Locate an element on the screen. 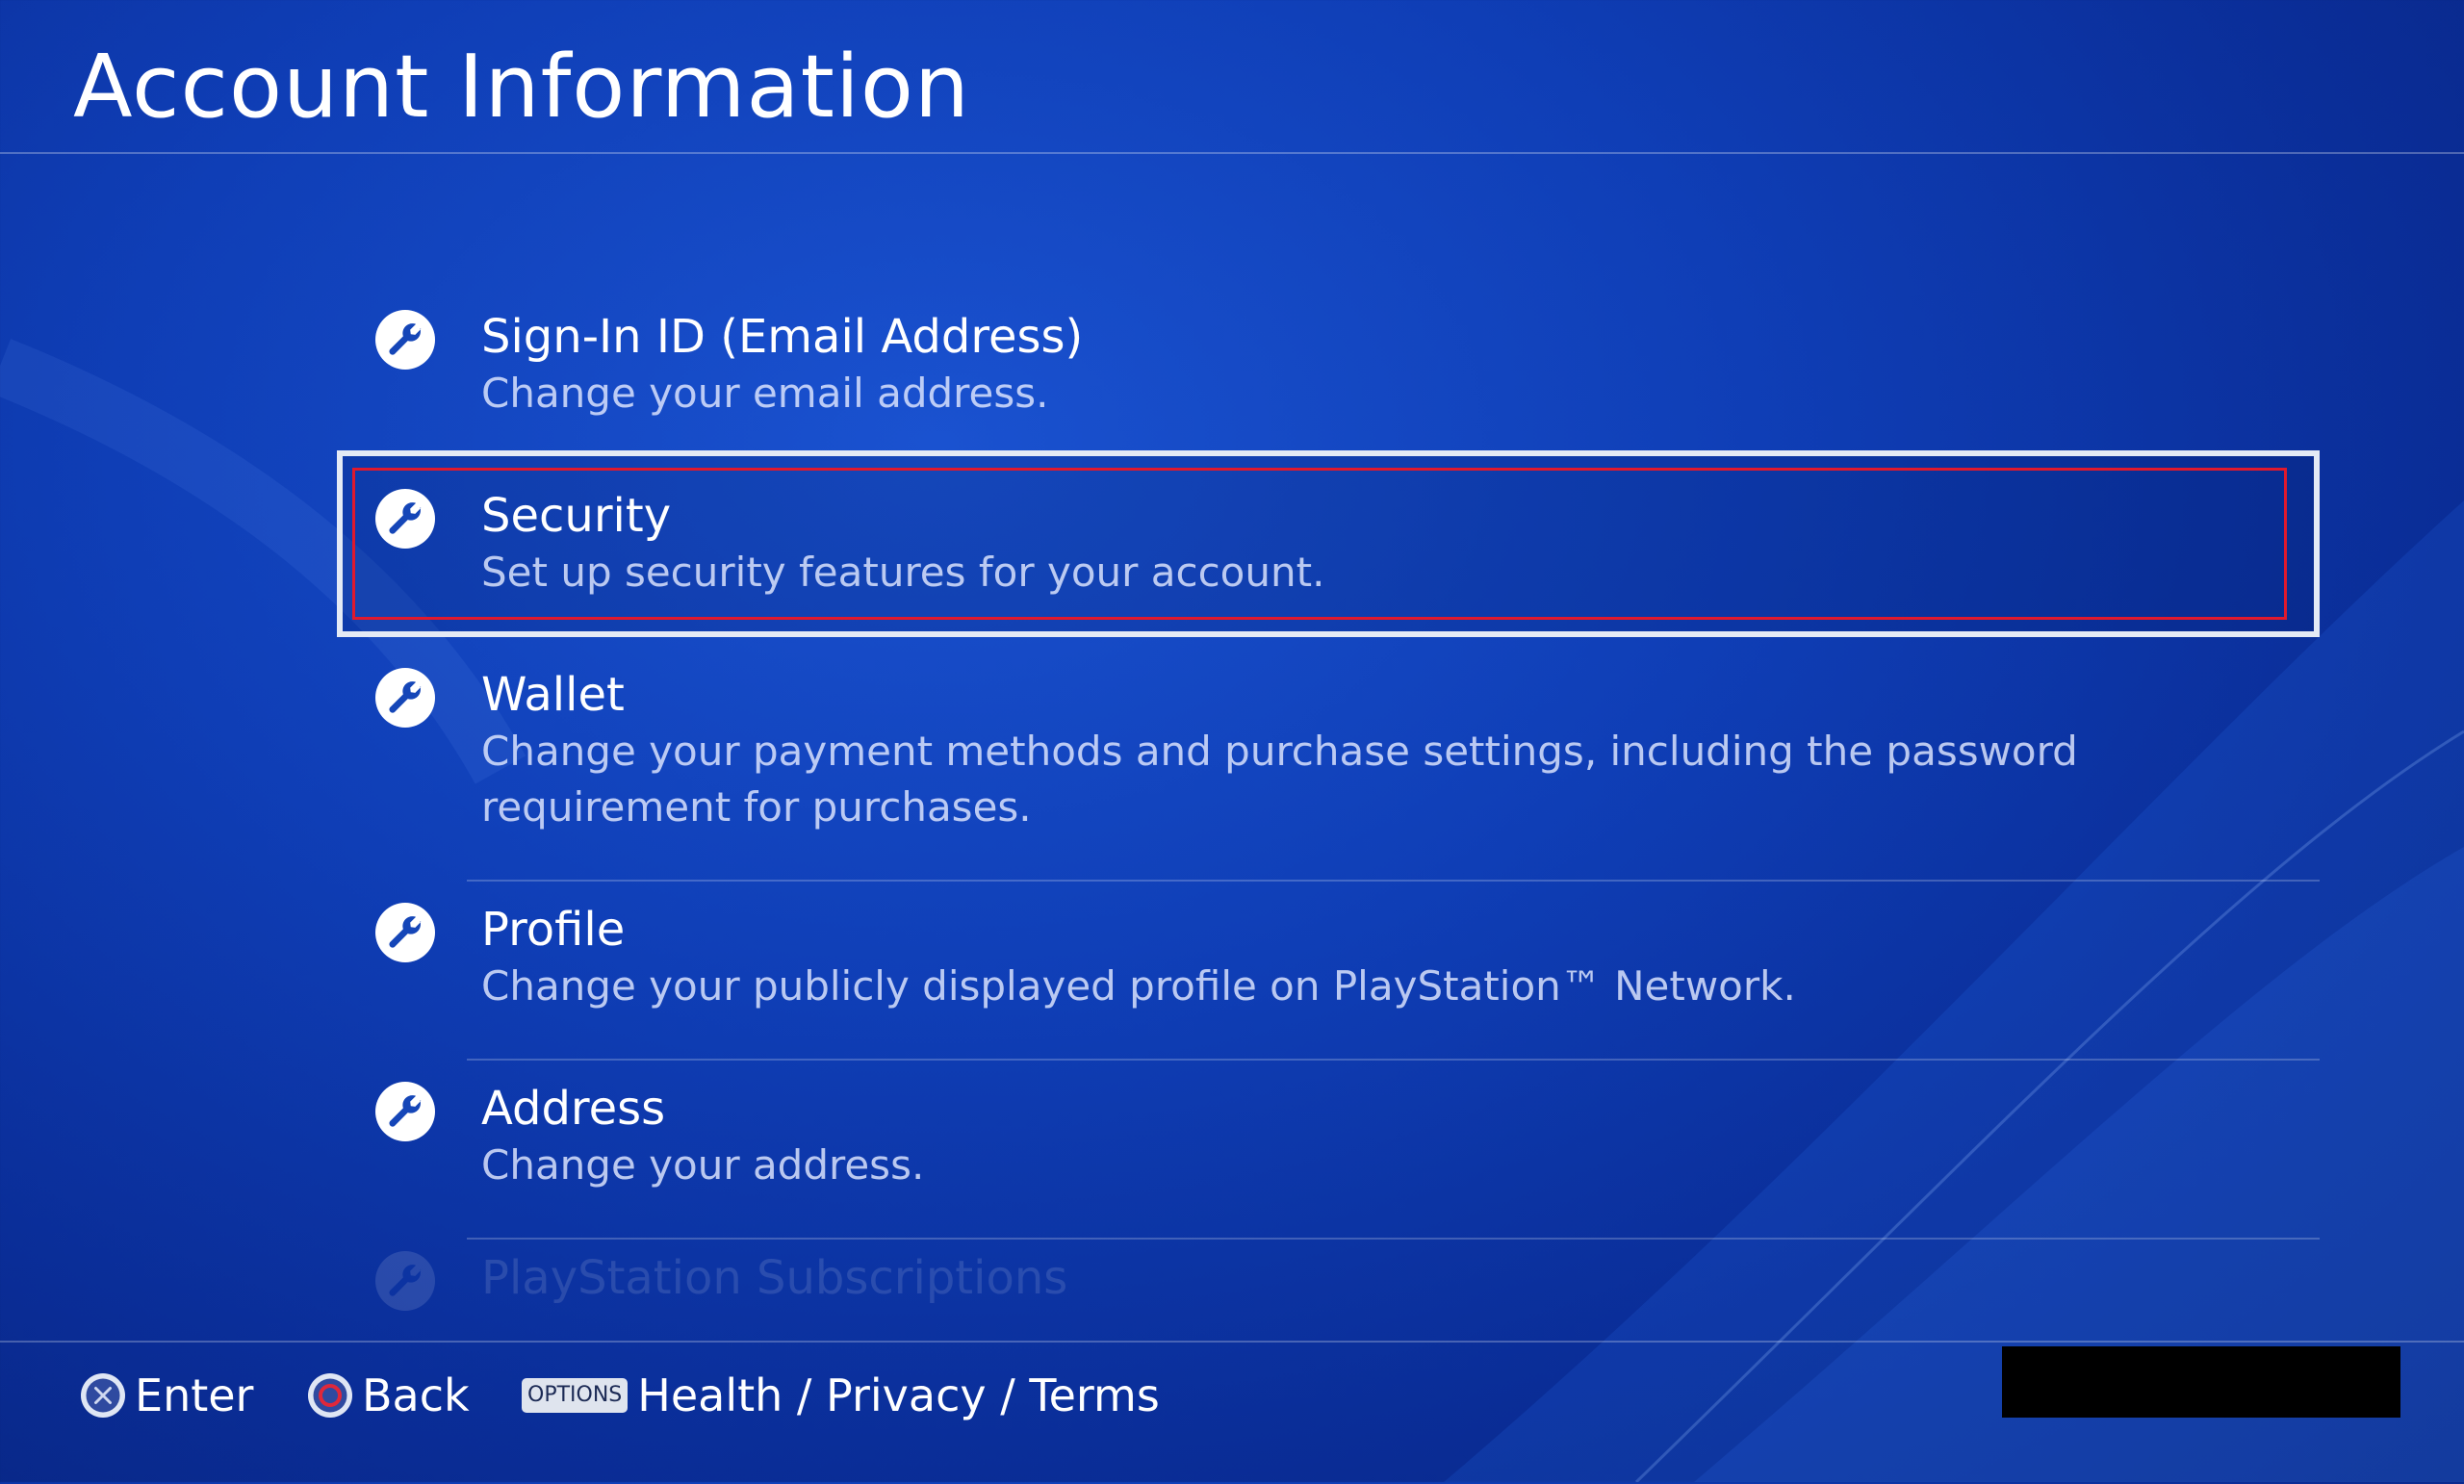  circle-button-icon is located at coordinates (330, 1395).